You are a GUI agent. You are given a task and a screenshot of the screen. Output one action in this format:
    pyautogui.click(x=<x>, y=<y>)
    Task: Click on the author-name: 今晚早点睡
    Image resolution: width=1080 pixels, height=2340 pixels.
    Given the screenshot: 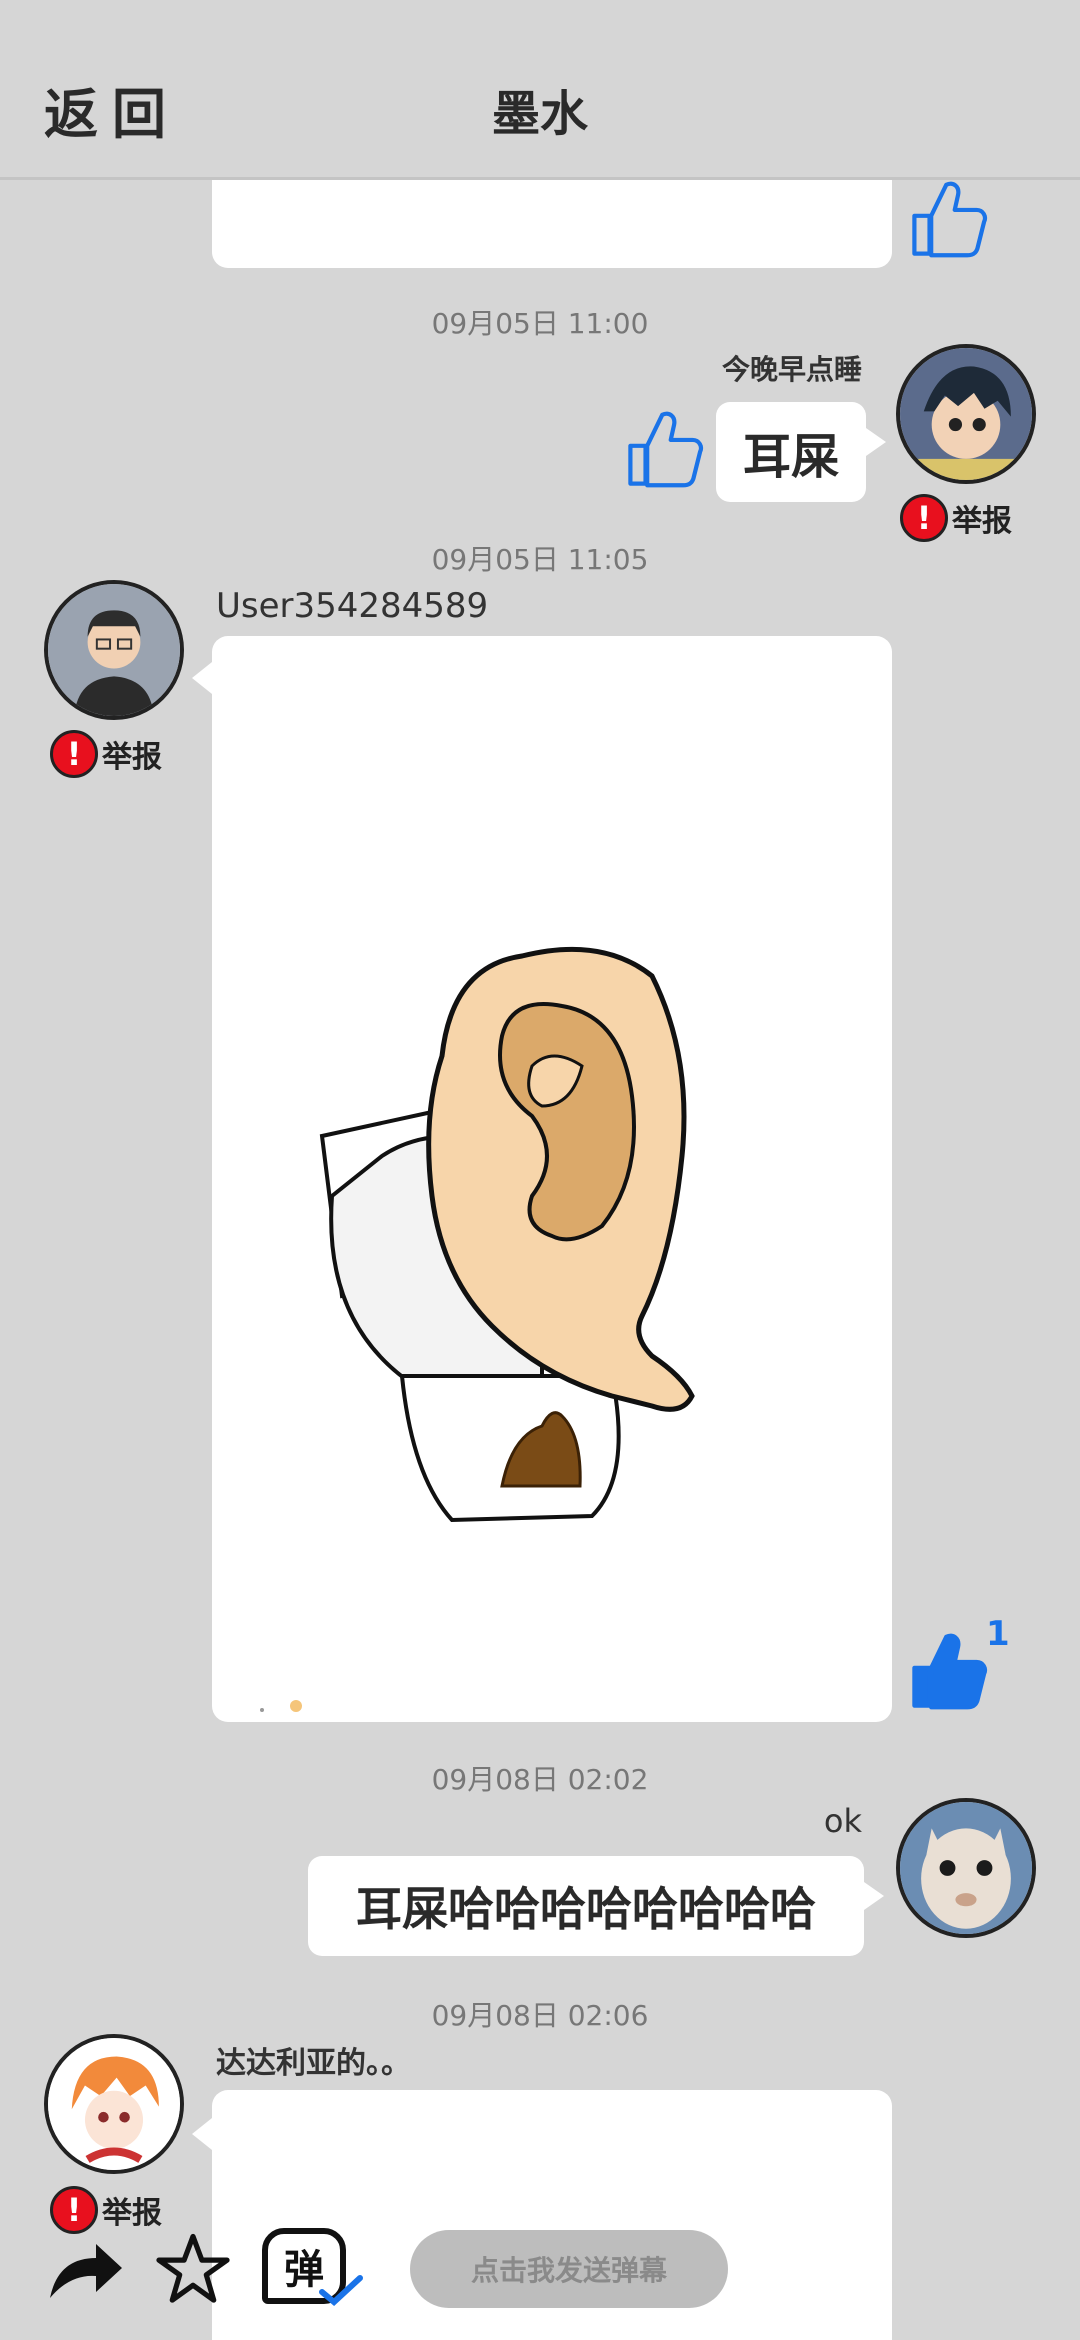 What is the action you would take?
    pyautogui.click(x=791, y=369)
    